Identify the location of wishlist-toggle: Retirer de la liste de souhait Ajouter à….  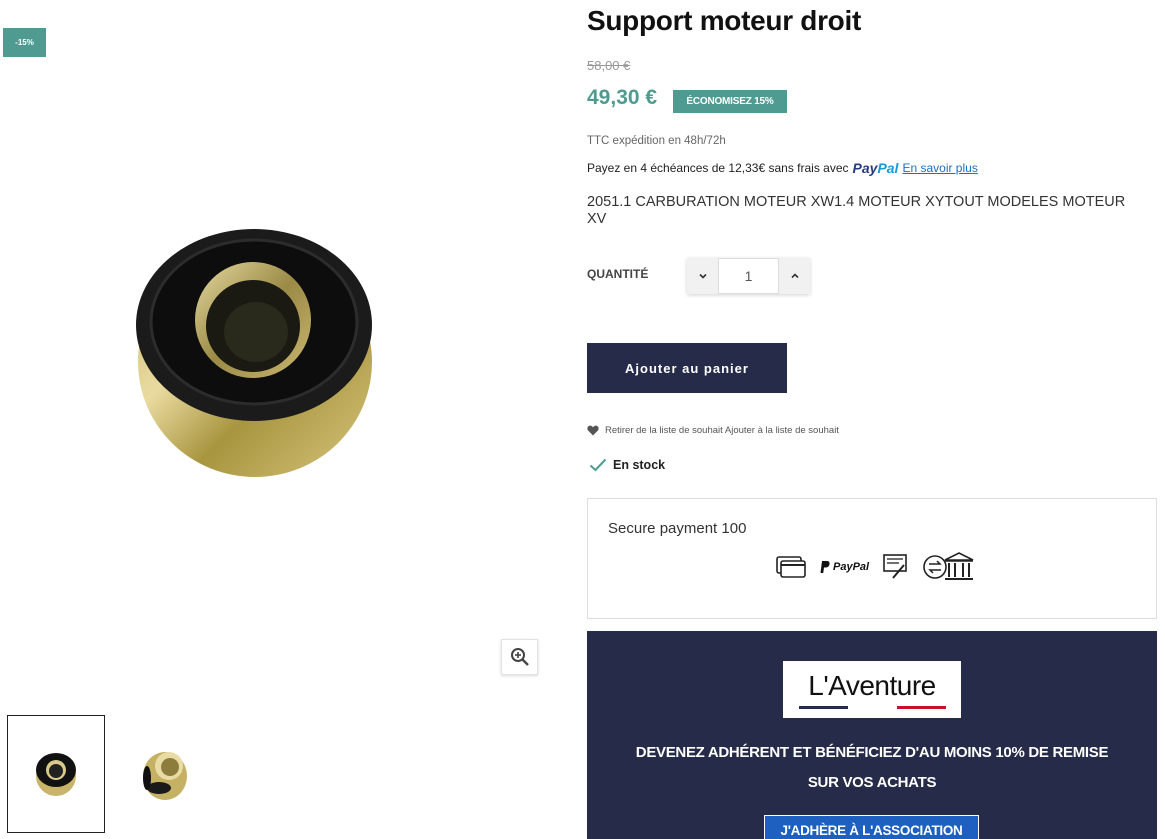
(713, 430).